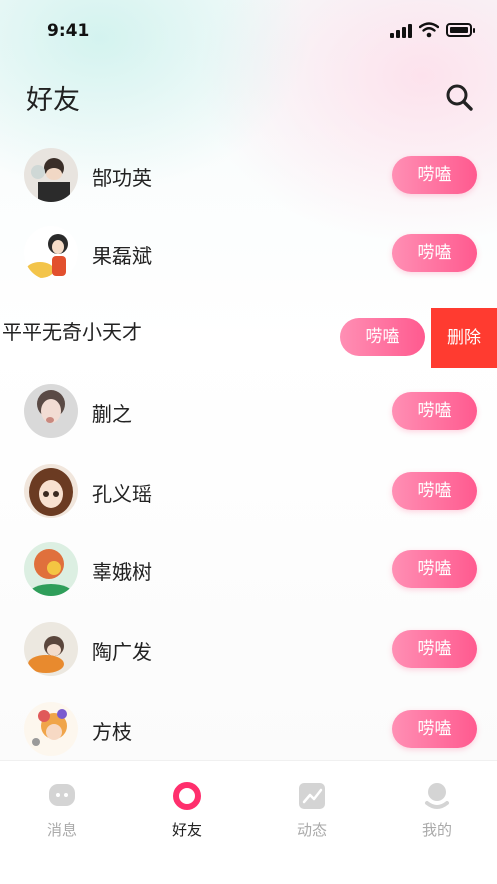 This screenshot has height=884, width=497. I want to click on friend-name: 平平无奇小天才, so click(72, 332).